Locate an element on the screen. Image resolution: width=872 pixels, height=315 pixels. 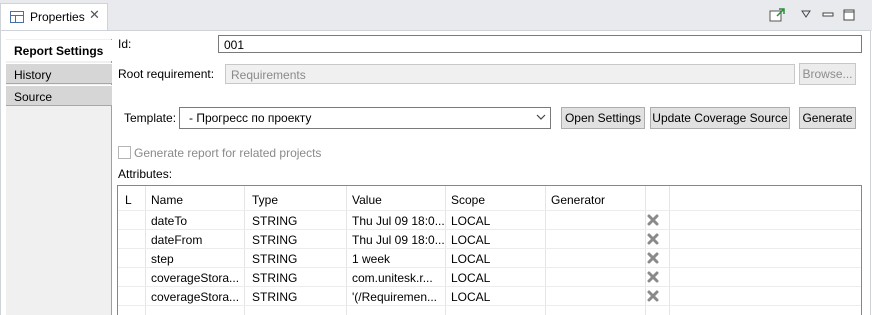
open-settings-button: Open Settings is located at coordinates (603, 118).